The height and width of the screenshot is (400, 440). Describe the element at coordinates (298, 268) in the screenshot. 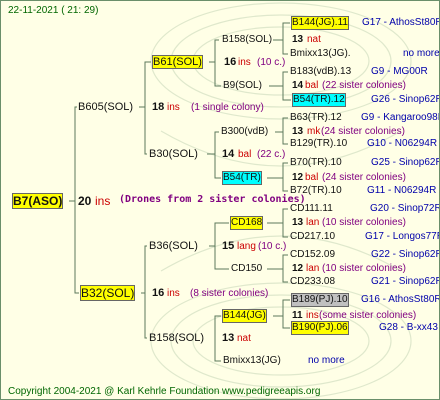

I see `ba-father-year: 12` at that location.